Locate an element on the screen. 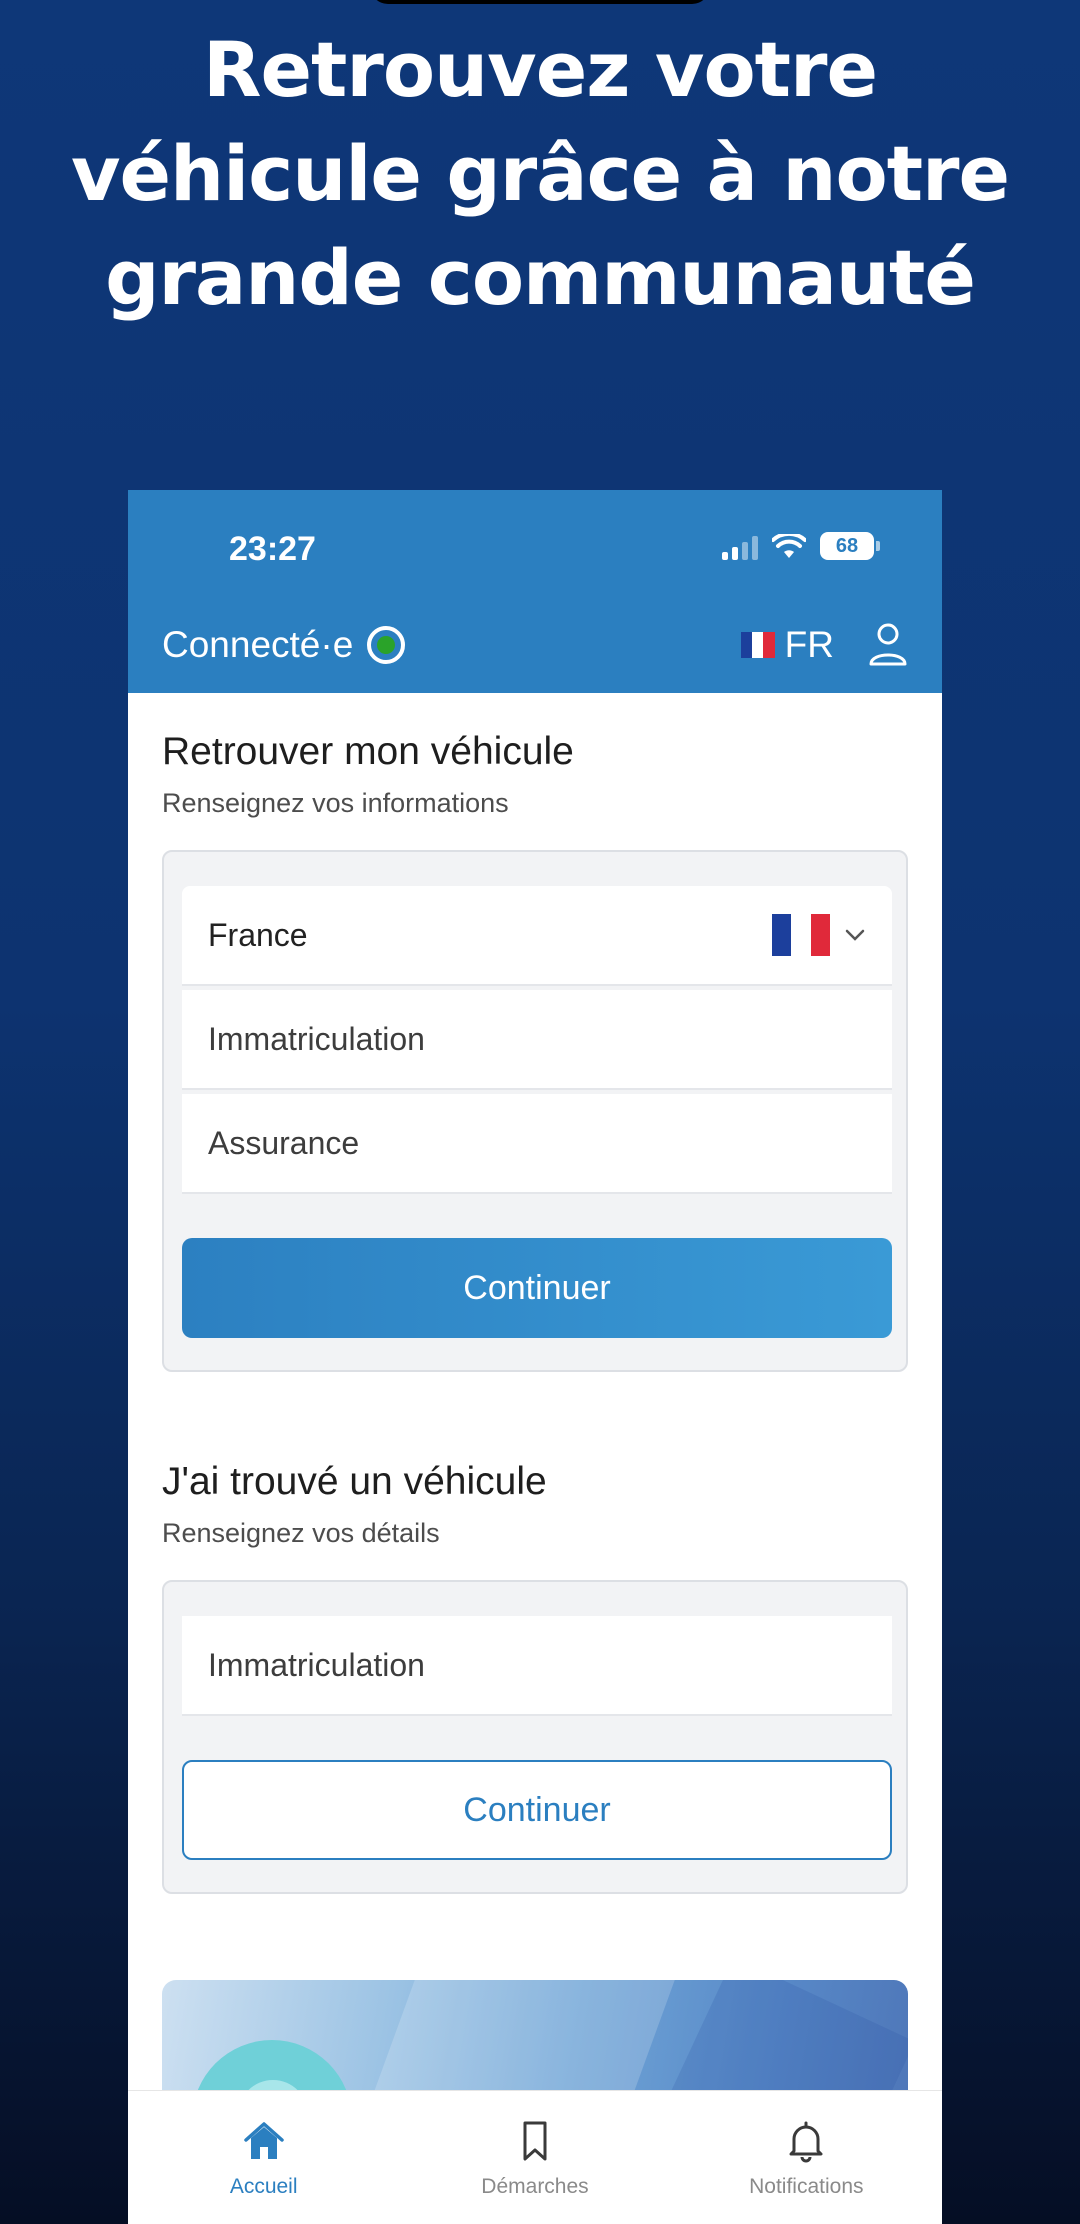  device-notch is located at coordinates (540, 2).